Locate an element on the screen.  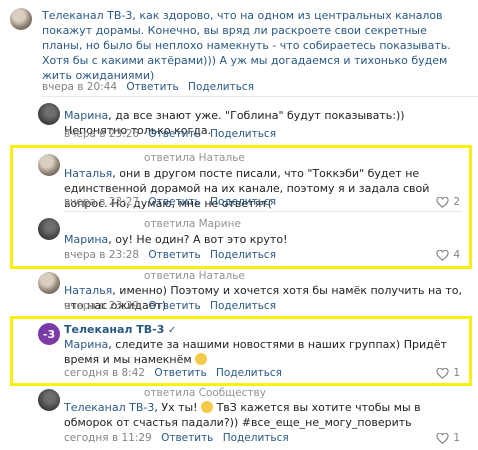
comment-header: Телеканал ТВ-3 ✓ is located at coordinates (264, 330).